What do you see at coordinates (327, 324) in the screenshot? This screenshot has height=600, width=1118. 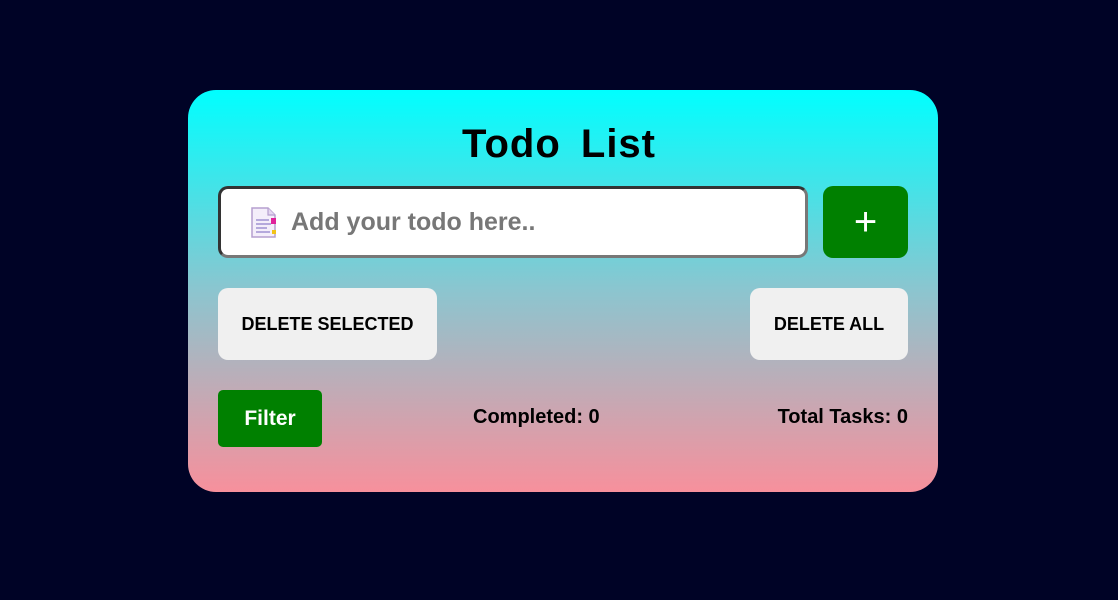 I see `delete-selected-button: DELETE SELECTED` at bounding box center [327, 324].